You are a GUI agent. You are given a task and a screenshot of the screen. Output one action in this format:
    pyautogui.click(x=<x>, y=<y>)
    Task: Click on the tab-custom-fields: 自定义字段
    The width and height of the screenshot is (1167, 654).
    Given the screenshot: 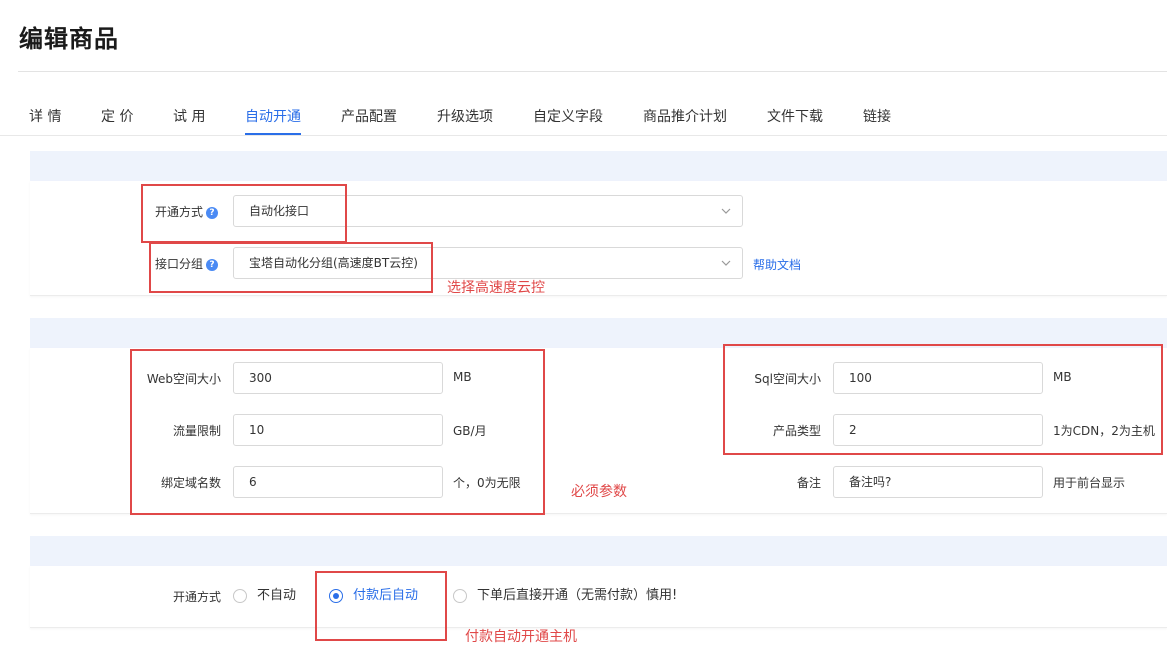 What is the action you would take?
    pyautogui.click(x=568, y=116)
    